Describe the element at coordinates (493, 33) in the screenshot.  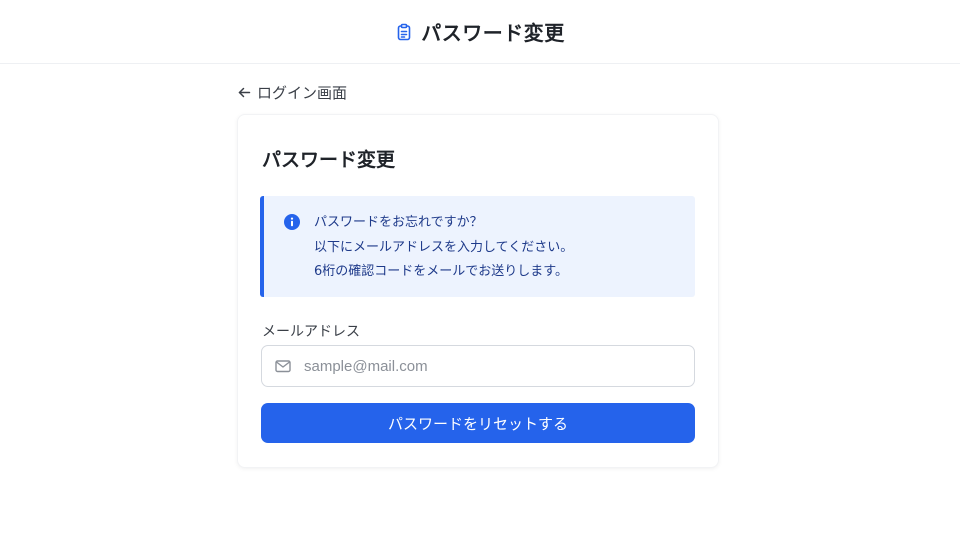
I see `page-title: パスワード変更` at that location.